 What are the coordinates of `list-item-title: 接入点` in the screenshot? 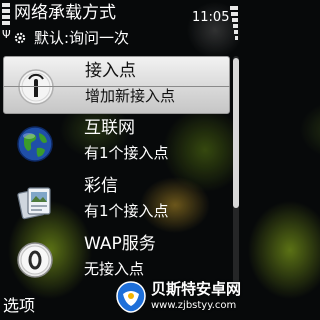 It's located at (110, 71).